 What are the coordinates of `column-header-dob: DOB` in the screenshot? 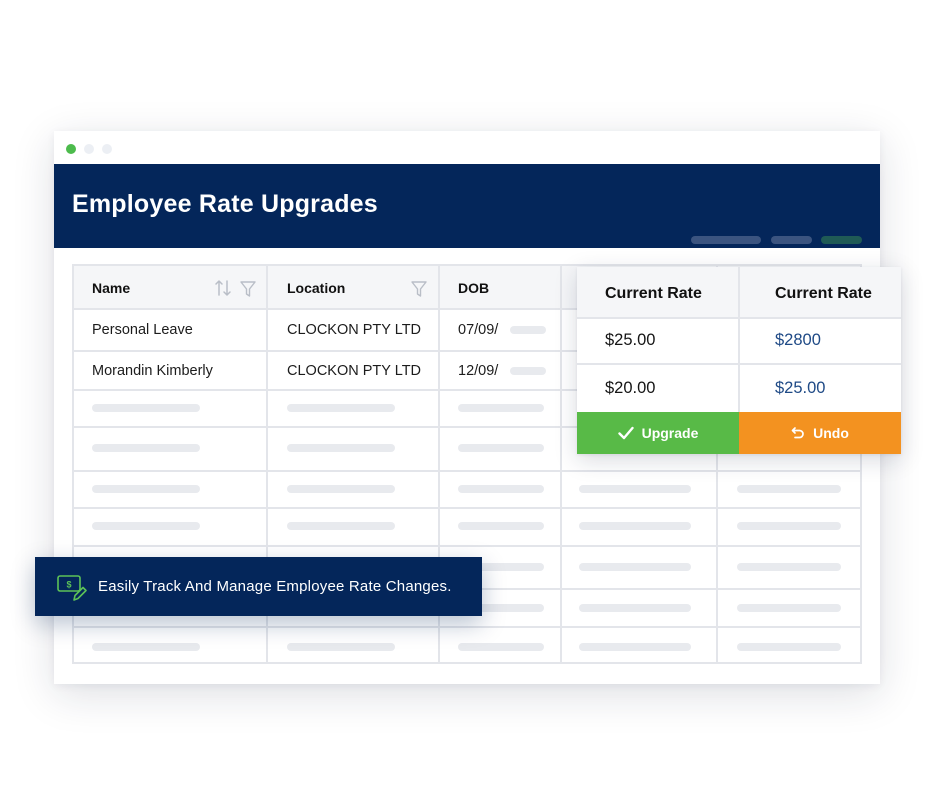 It's located at (473, 288).